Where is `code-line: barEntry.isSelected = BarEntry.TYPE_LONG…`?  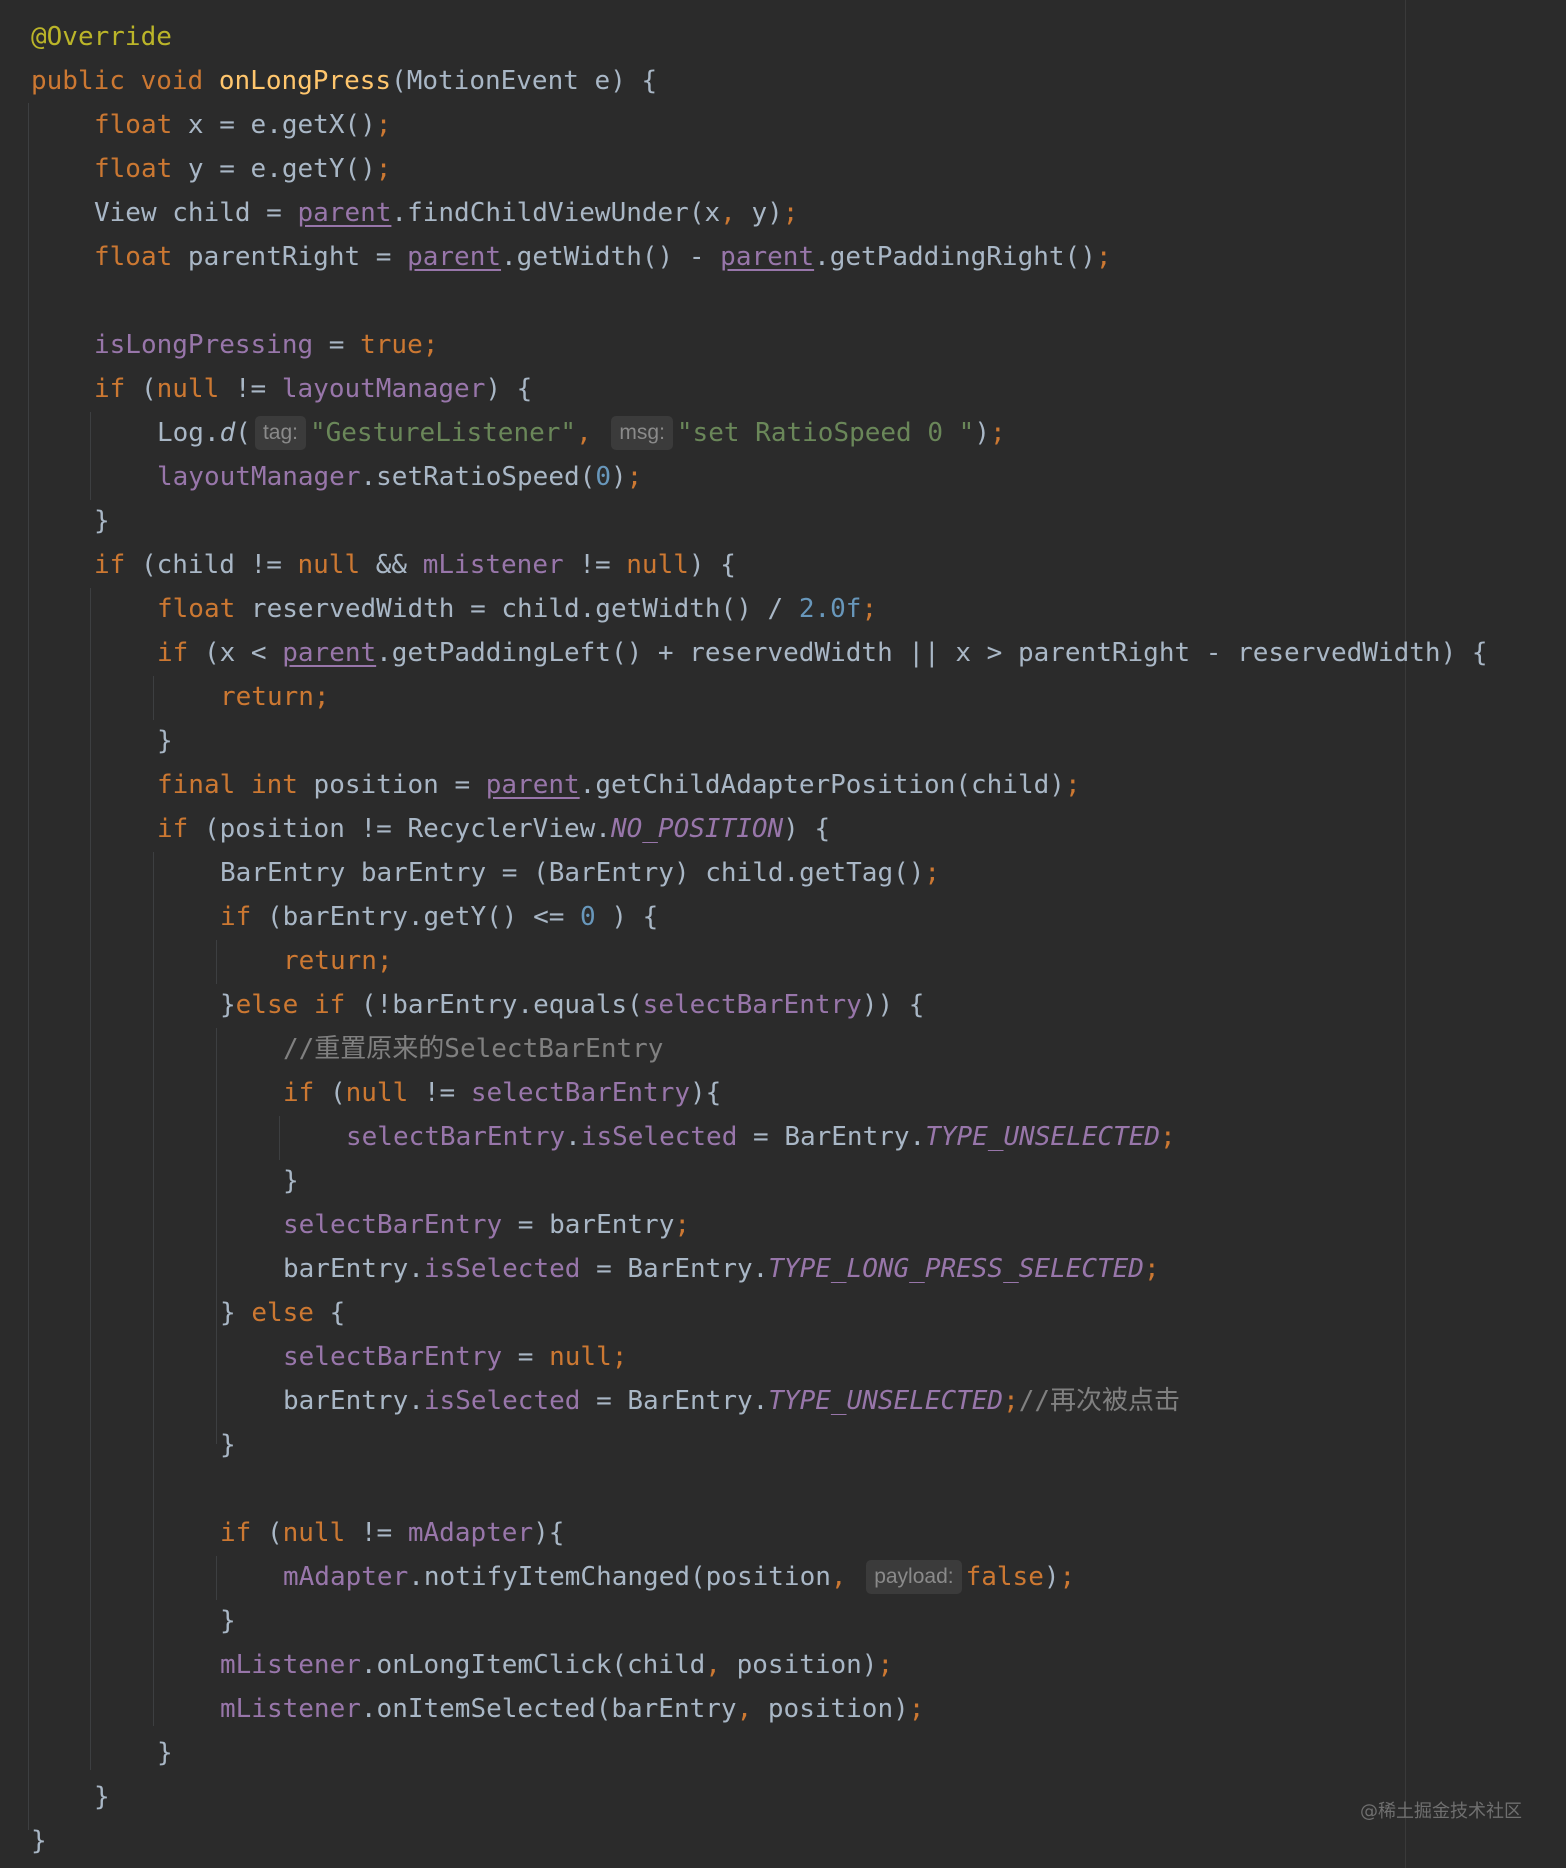 code-line: barEntry.isSelected = BarEntry.TYPE_LONG… is located at coordinates (721, 1269).